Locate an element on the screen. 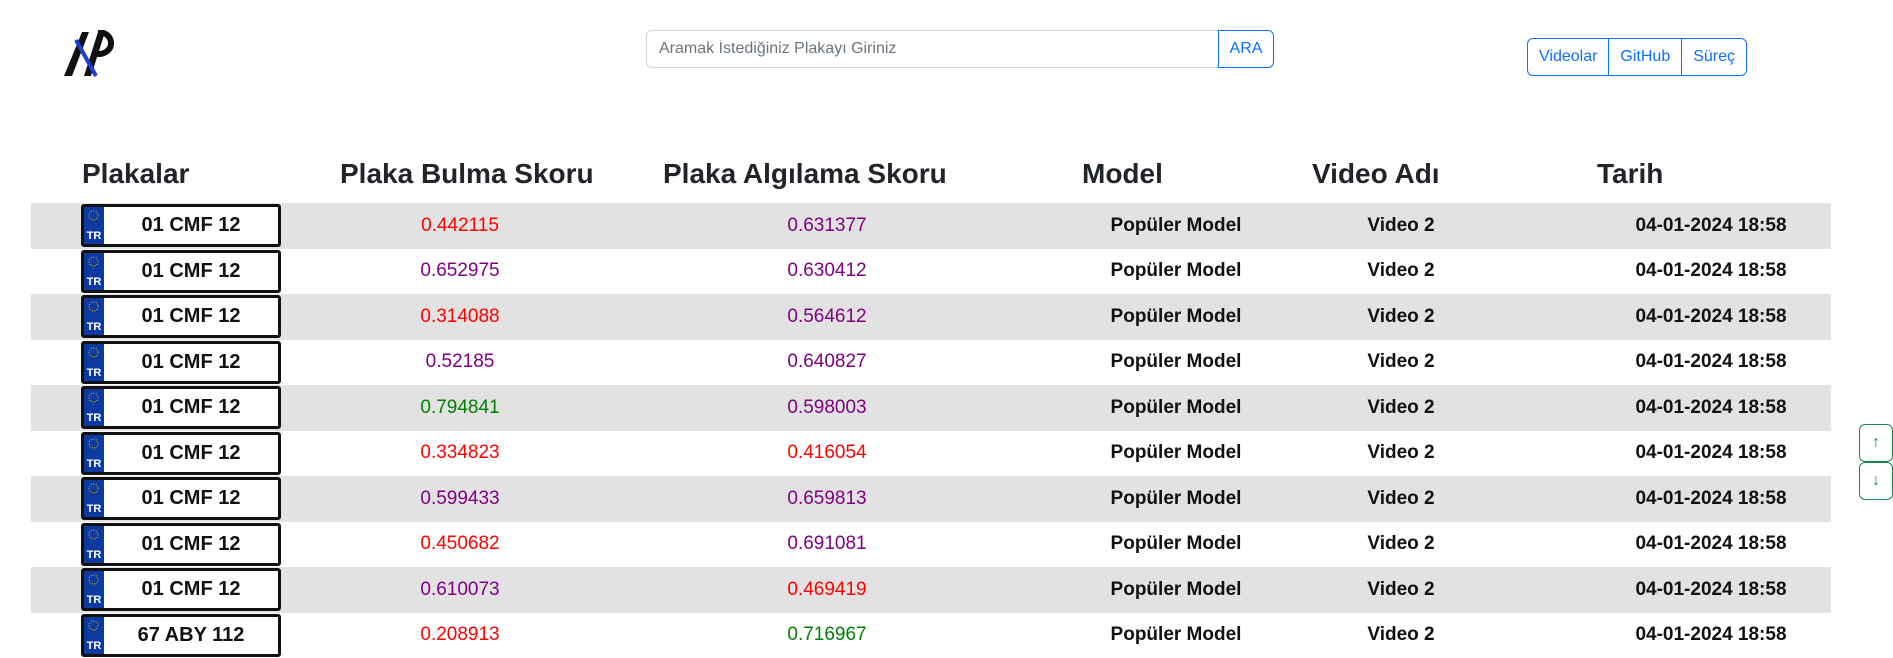  nav-button-group: Videolar GitHub Süreç is located at coordinates (1637, 57).